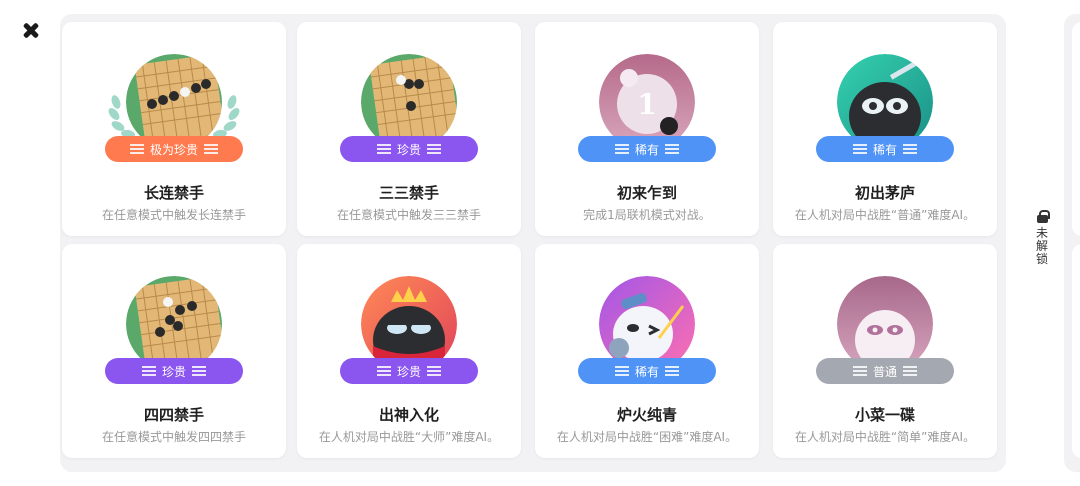  Describe the element at coordinates (408, 415) in the screenshot. I see `achievement-title: 出神入化` at that location.